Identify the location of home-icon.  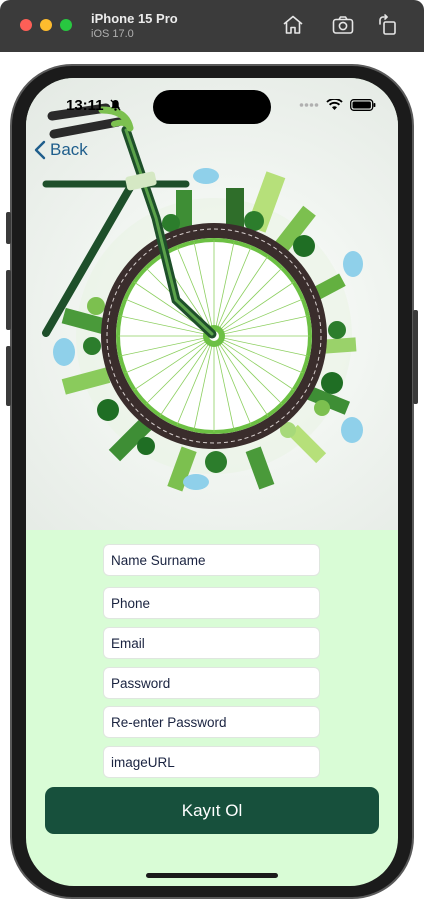
(293, 25).